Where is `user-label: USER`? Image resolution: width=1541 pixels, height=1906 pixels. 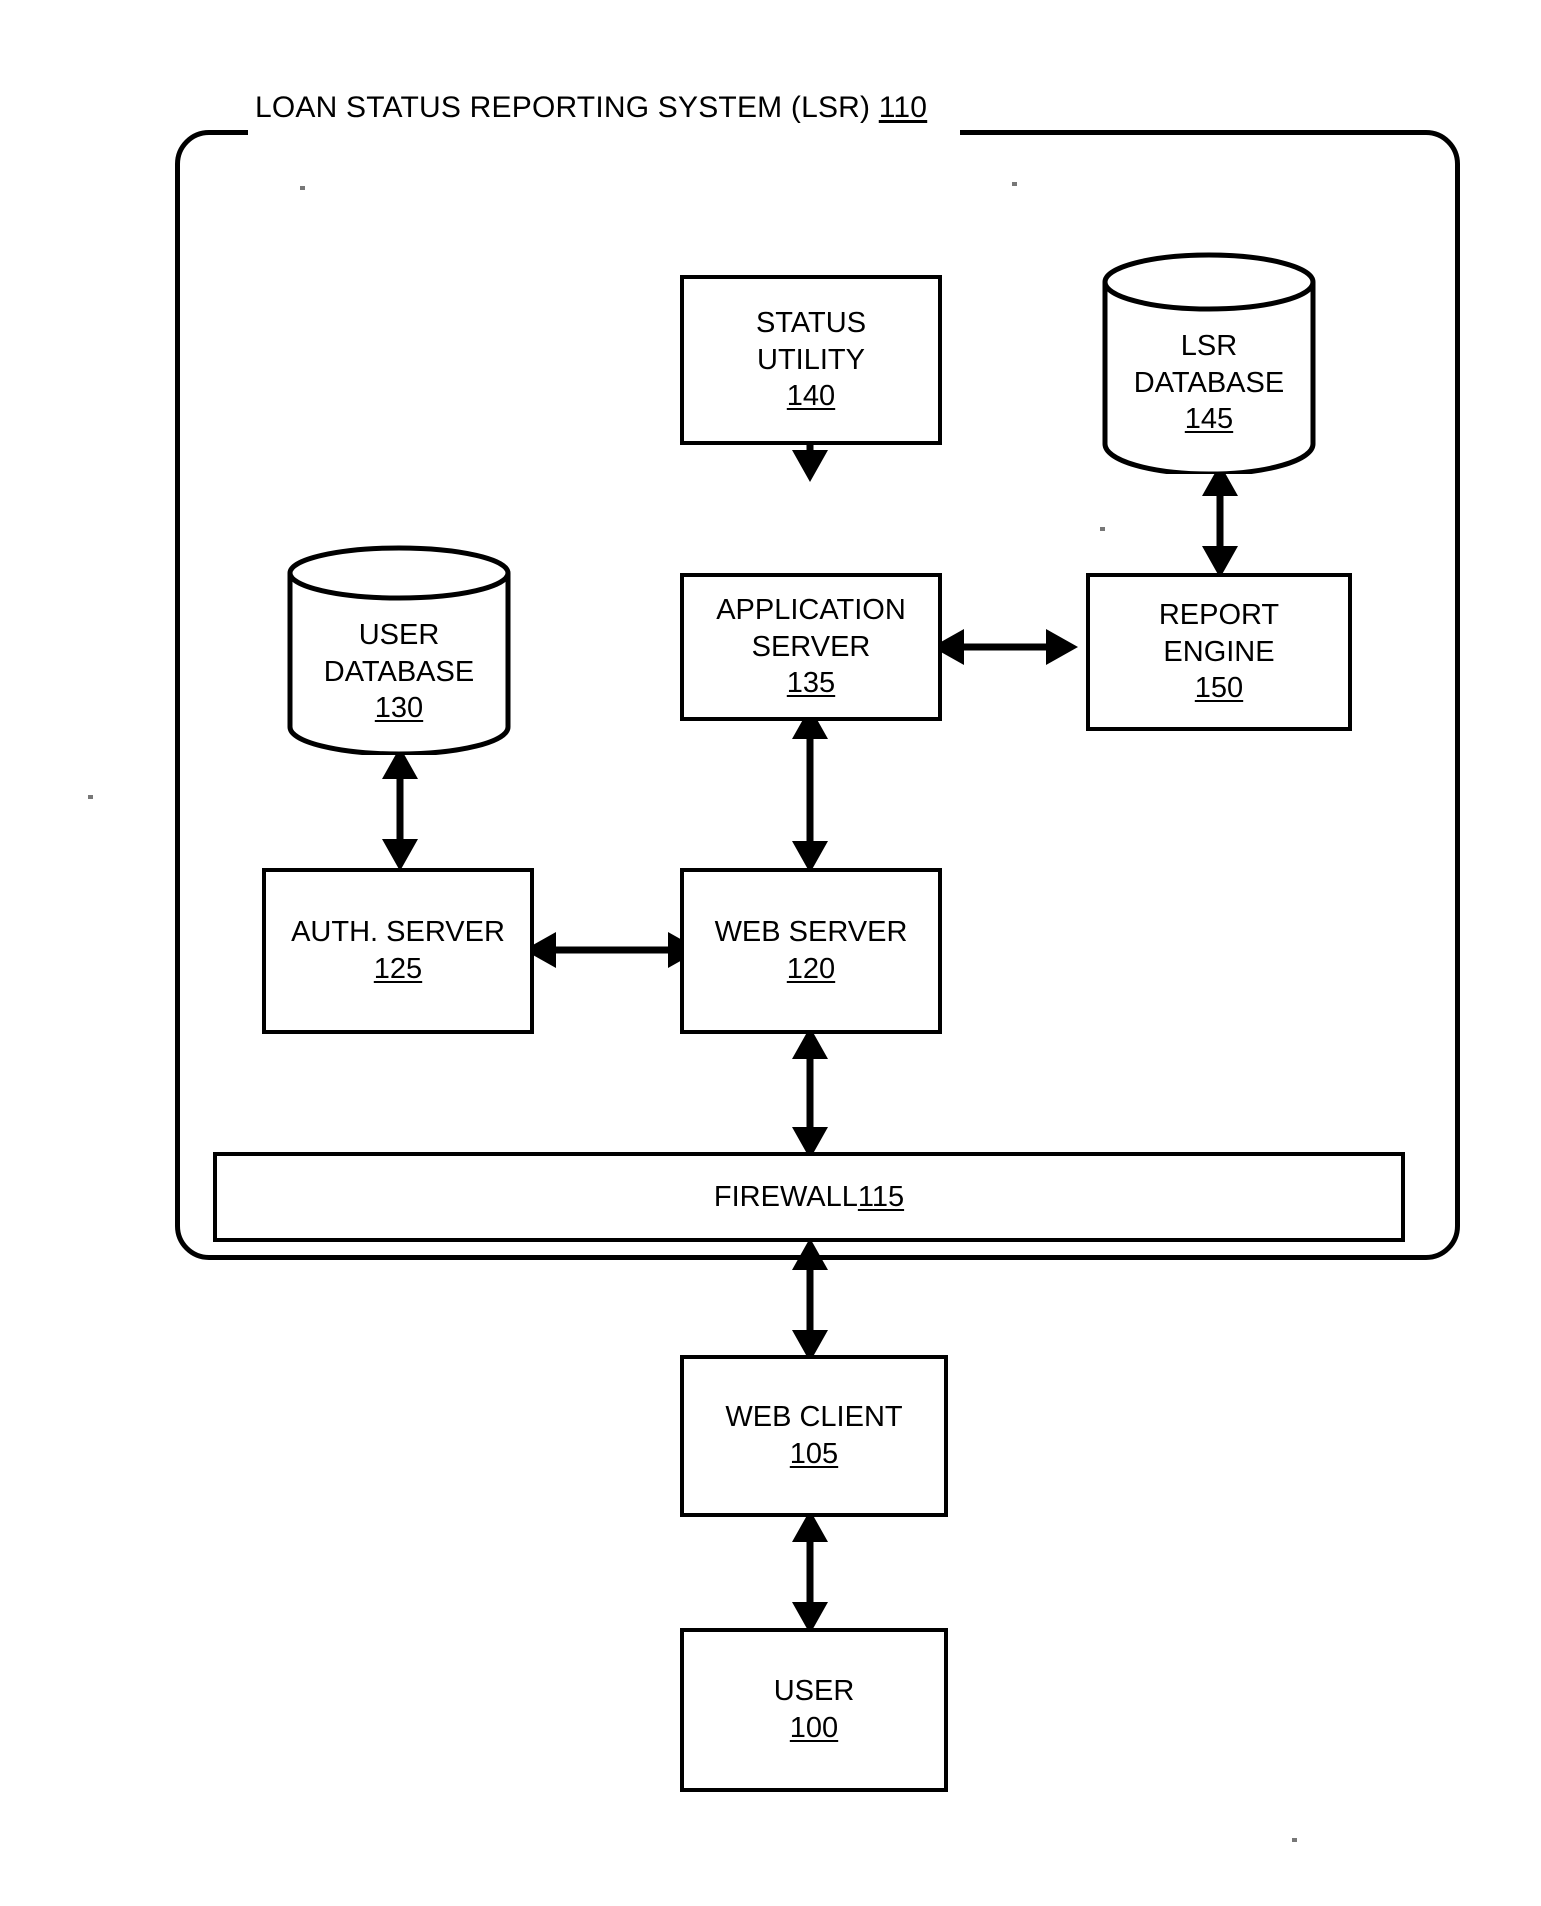
user-label: USER is located at coordinates (814, 1691).